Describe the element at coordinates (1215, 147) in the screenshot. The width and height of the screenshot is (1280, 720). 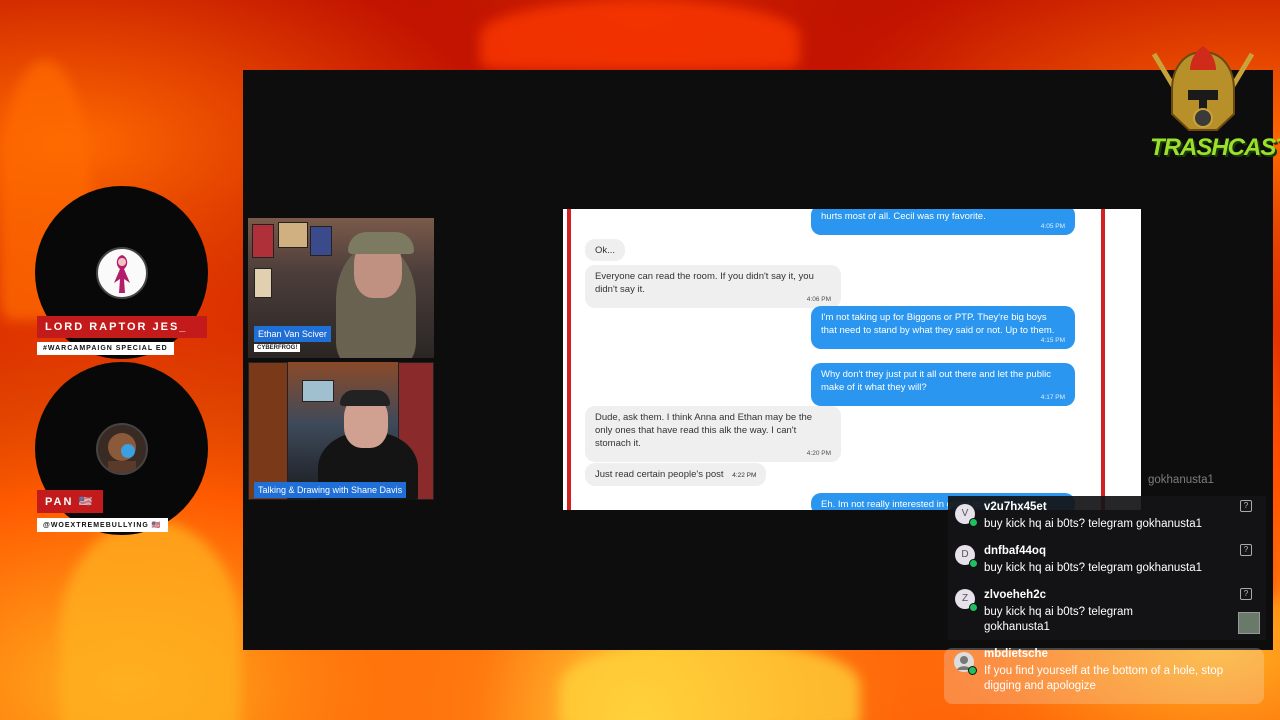
I see `logo-text: TRASHCAST` at that location.